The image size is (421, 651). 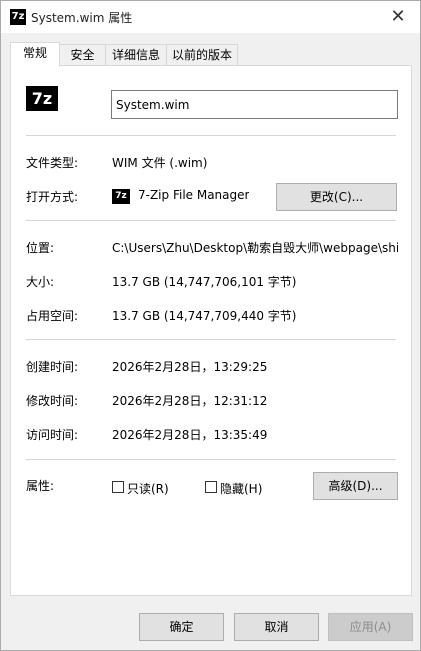 What do you see at coordinates (35, 54) in the screenshot?
I see `tab-general: 常规` at bounding box center [35, 54].